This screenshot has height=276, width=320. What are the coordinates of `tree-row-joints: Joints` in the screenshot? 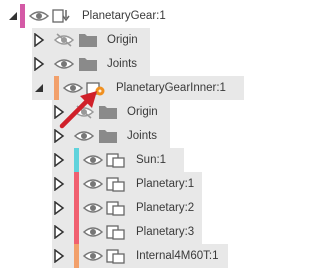 It's located at (91, 64).